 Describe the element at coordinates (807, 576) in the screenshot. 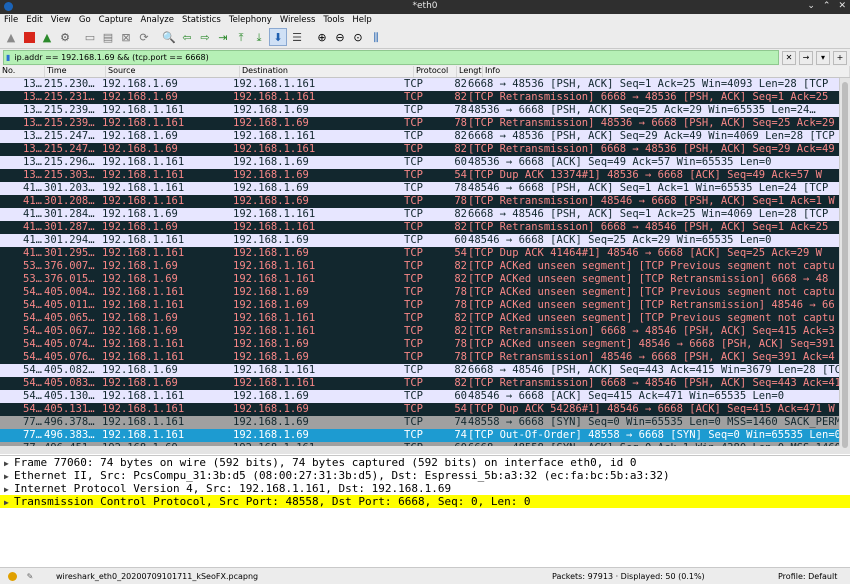

I see `profile-name: Profile: Default` at that location.